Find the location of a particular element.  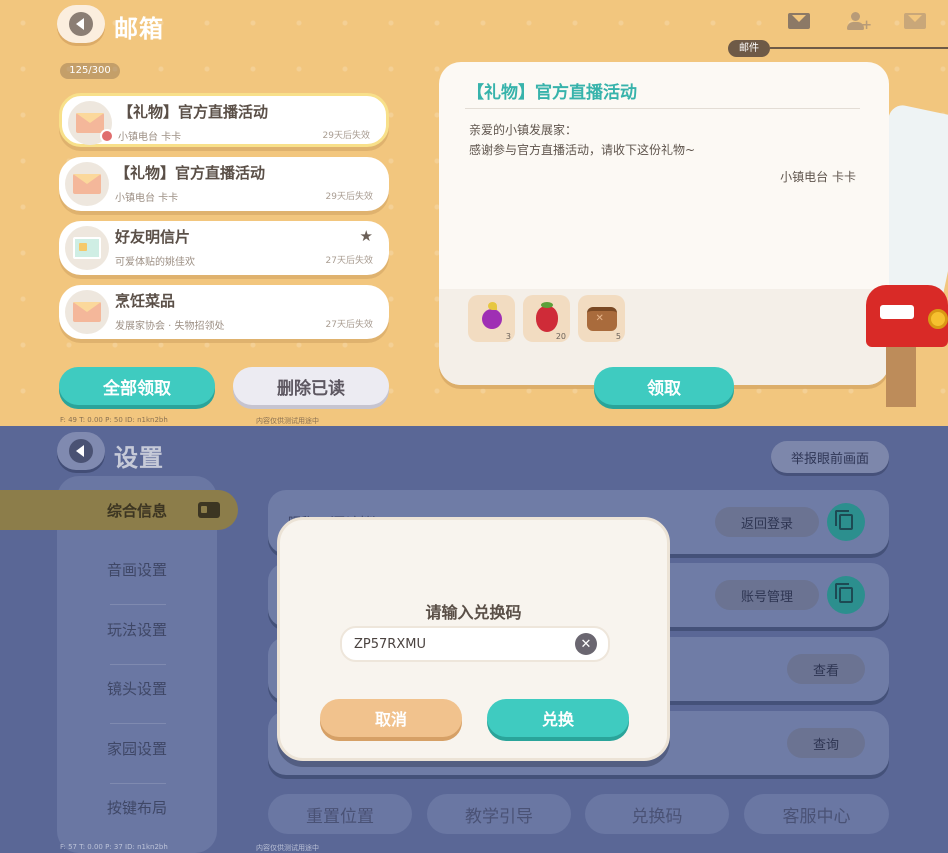

nav-item-gameplay: 玩法设置 is located at coordinates (137, 629).